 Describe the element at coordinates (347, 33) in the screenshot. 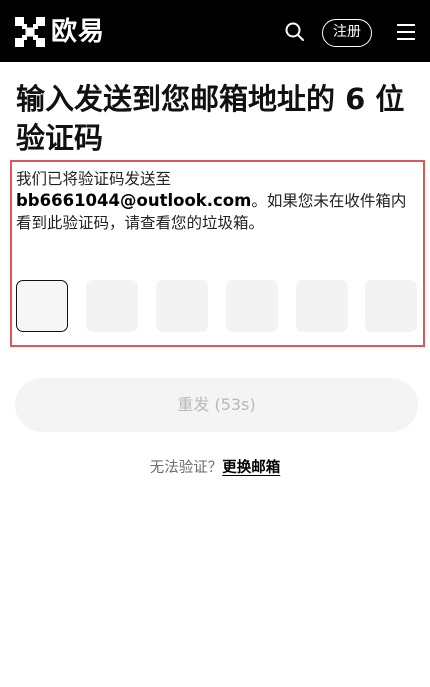

I see `register-button: 注册` at that location.